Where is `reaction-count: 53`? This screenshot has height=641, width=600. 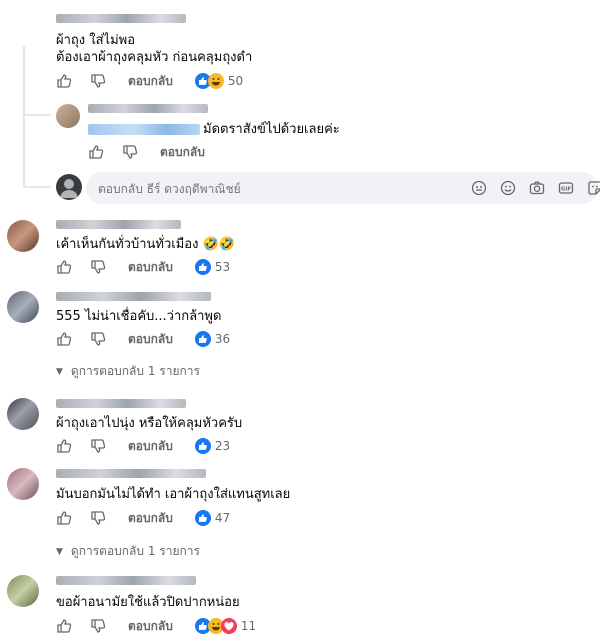
reaction-count: 53 is located at coordinates (222, 267).